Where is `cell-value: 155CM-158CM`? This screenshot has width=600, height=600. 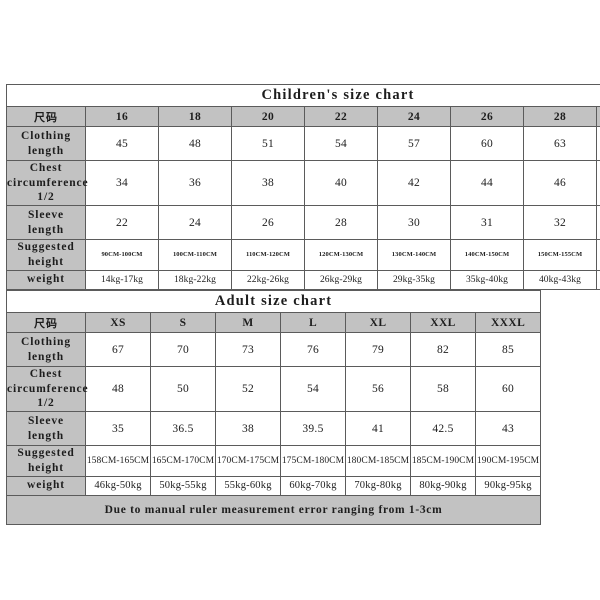 cell-value: 155CM-158CM is located at coordinates (597, 255).